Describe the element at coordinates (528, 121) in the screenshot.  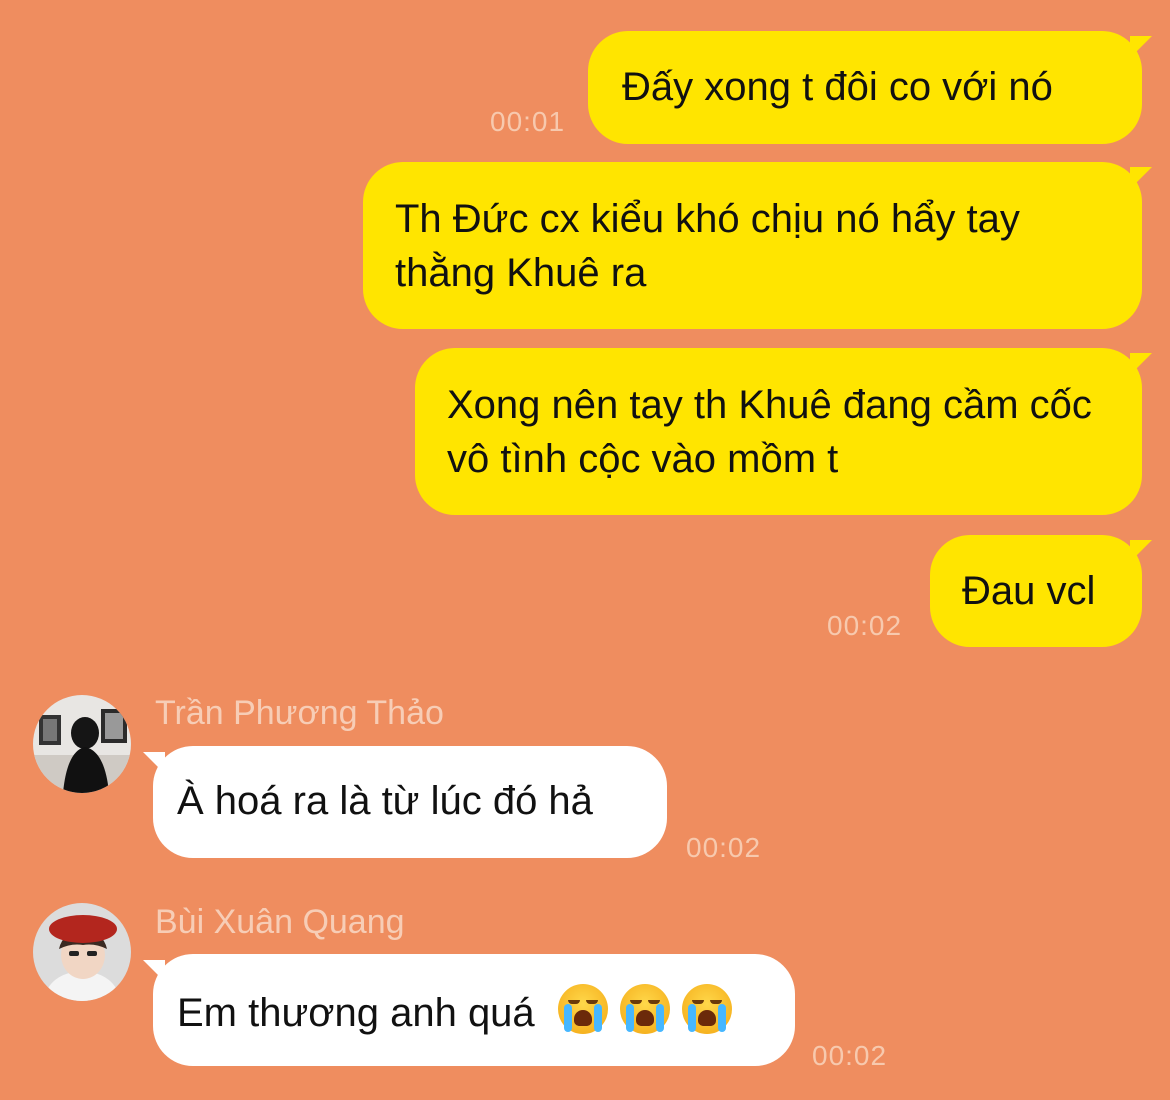
I see `message-timestamp: 00:01` at that location.